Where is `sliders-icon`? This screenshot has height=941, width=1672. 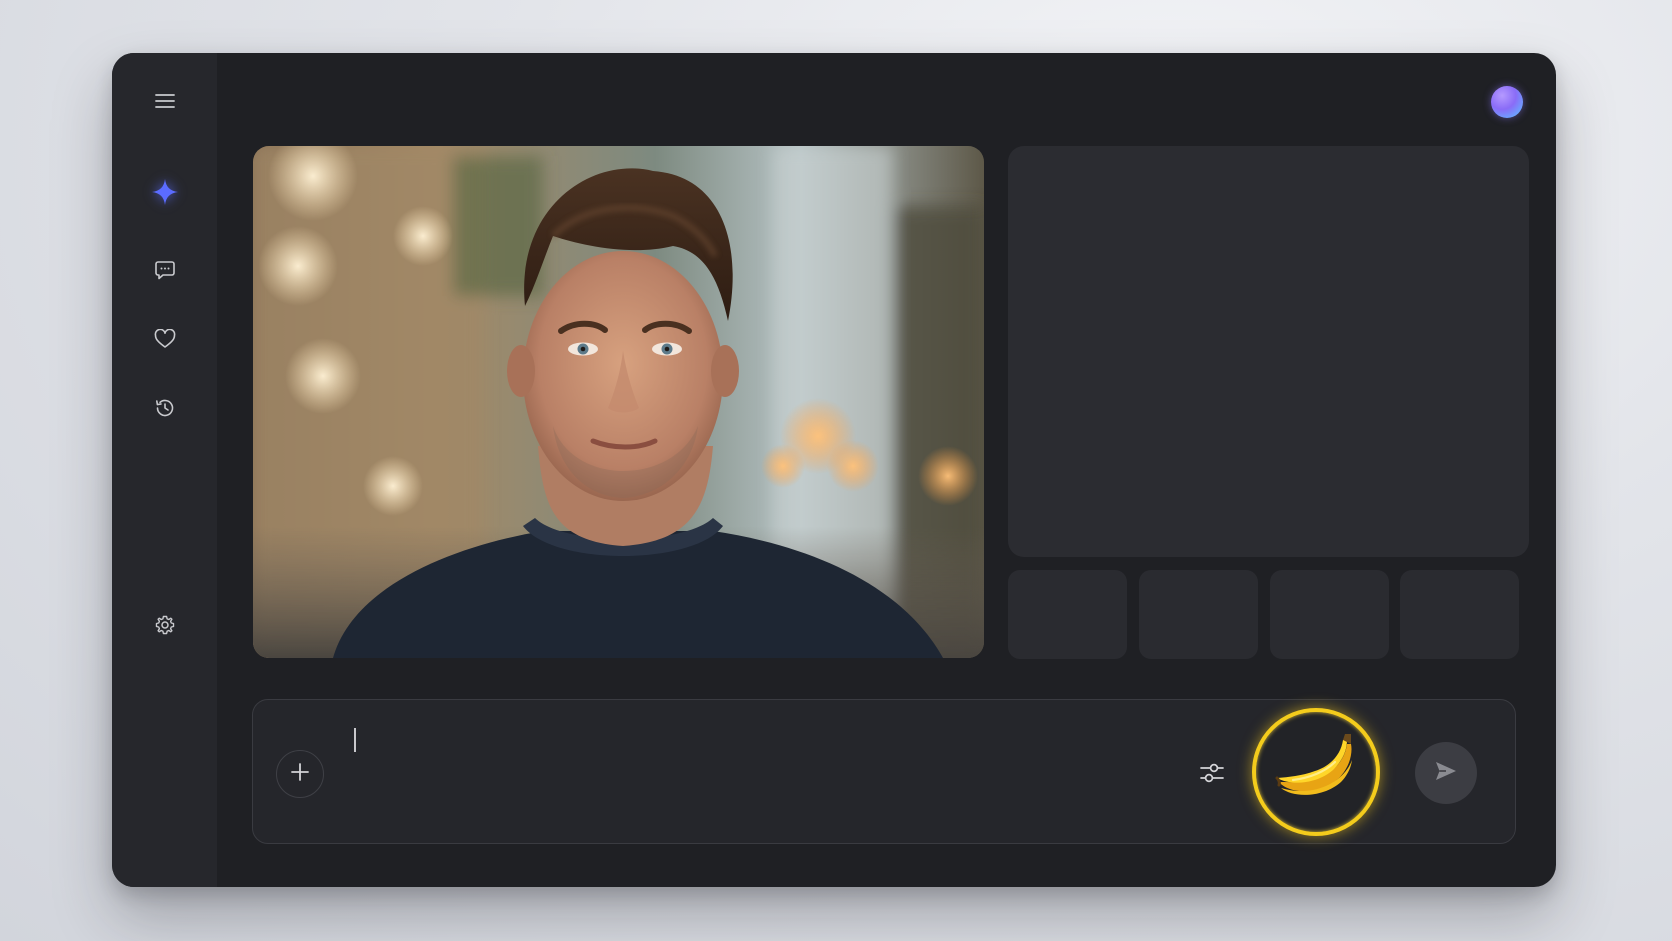 sliders-icon is located at coordinates (1212, 775).